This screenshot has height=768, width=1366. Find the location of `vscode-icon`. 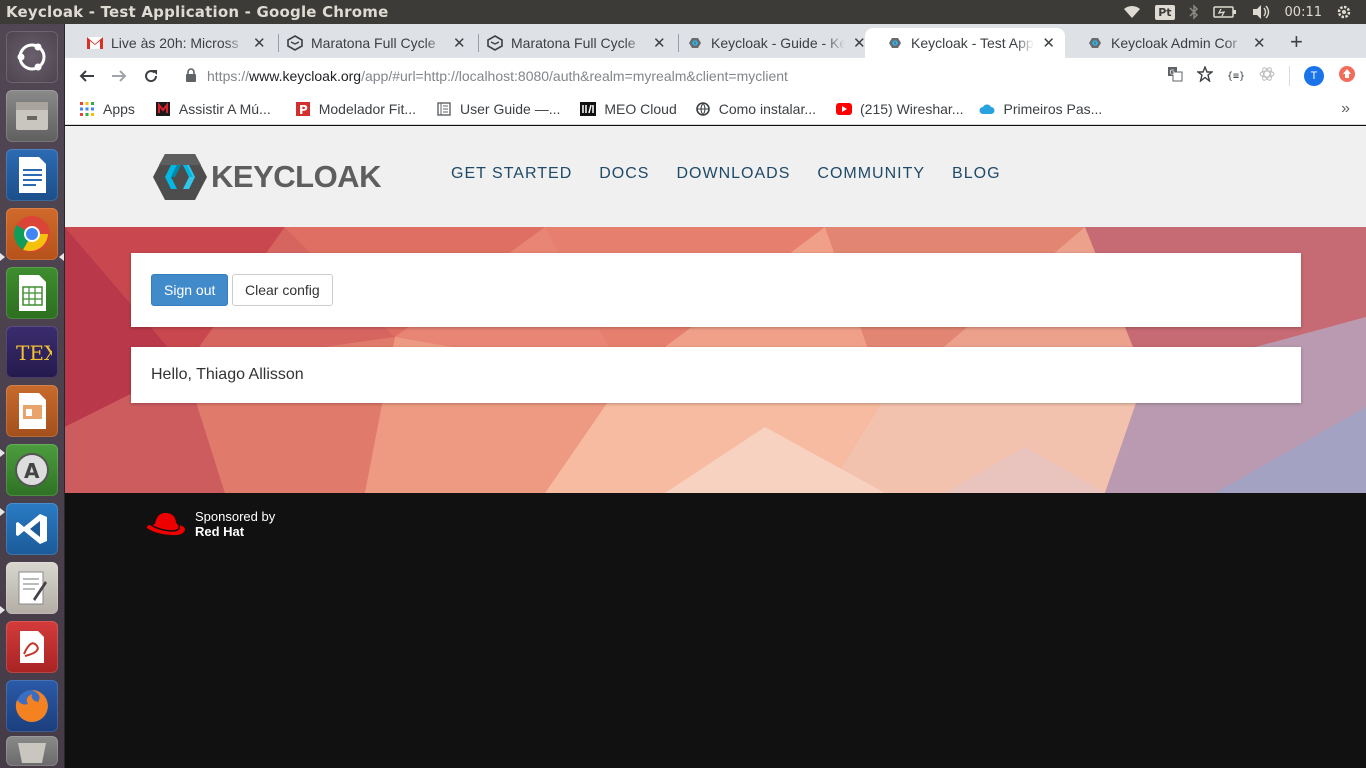

vscode-icon is located at coordinates (32, 529).